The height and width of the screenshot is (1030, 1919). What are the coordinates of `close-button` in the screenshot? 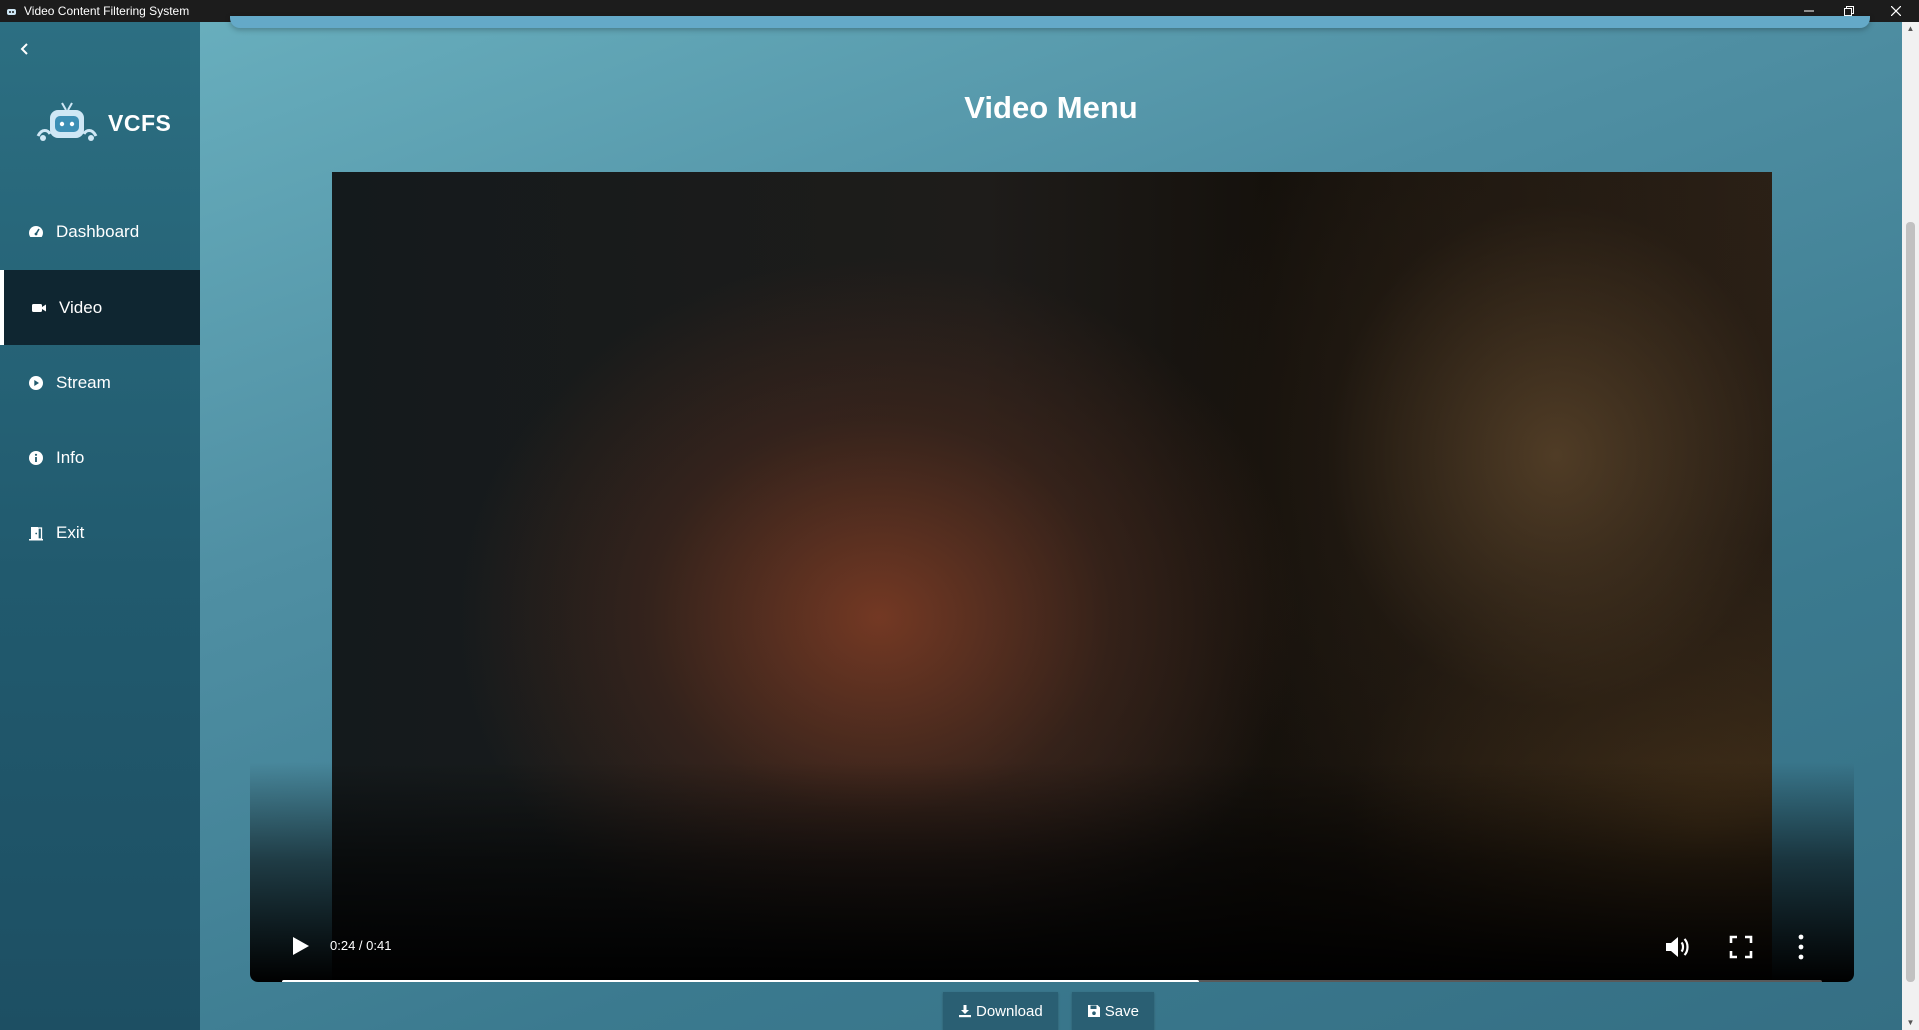 It's located at (1896, 11).